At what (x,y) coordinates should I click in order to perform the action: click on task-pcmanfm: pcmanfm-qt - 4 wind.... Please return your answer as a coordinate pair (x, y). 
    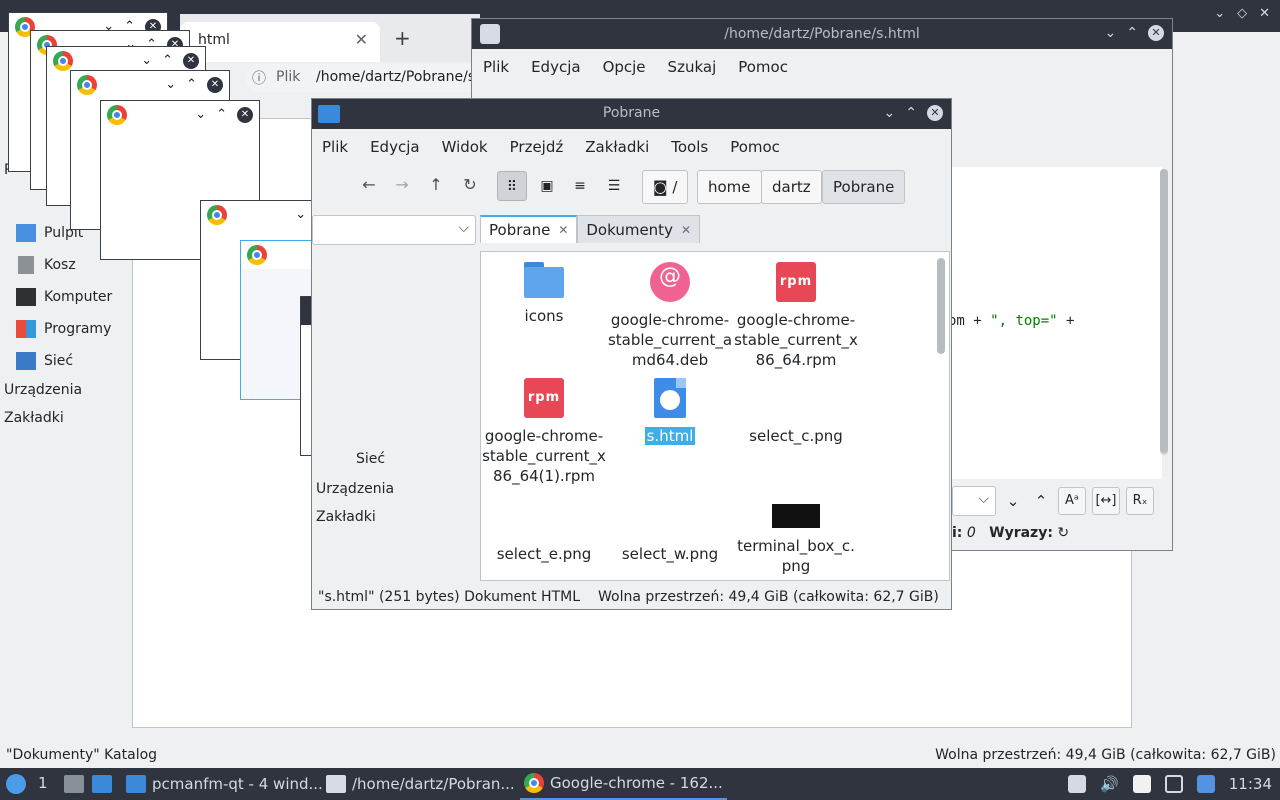
    Looking at the image, I should click on (224, 784).